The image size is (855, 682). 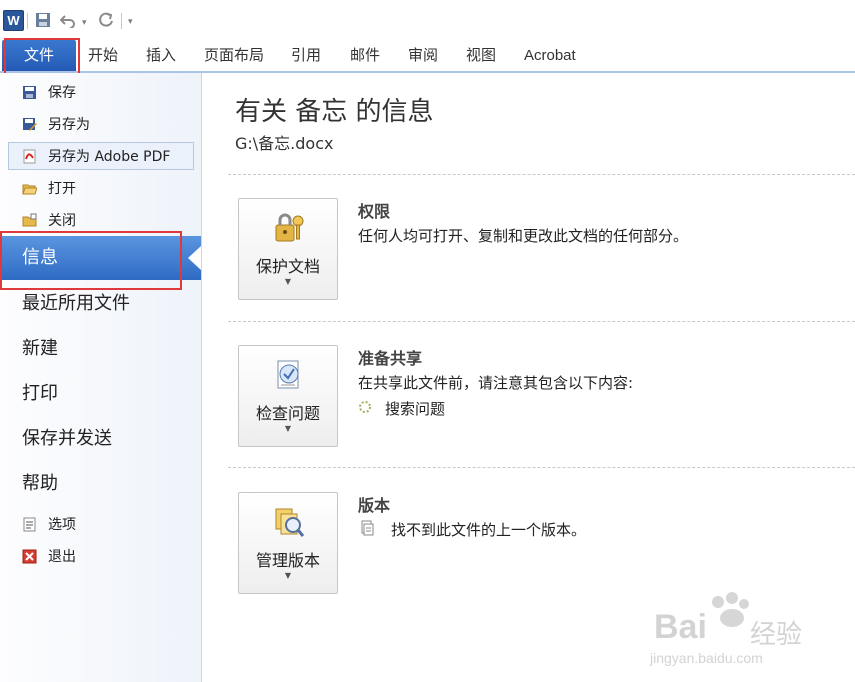 I want to click on baidu-jingyan-watermark: Bai 经验 jingyan.baidu.com, so click(x=730, y=630).